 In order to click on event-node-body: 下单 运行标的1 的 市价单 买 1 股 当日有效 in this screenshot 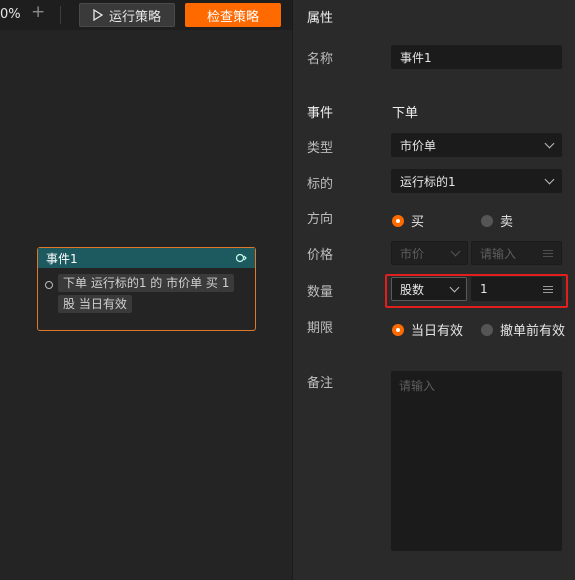, I will do `click(146, 292)`.